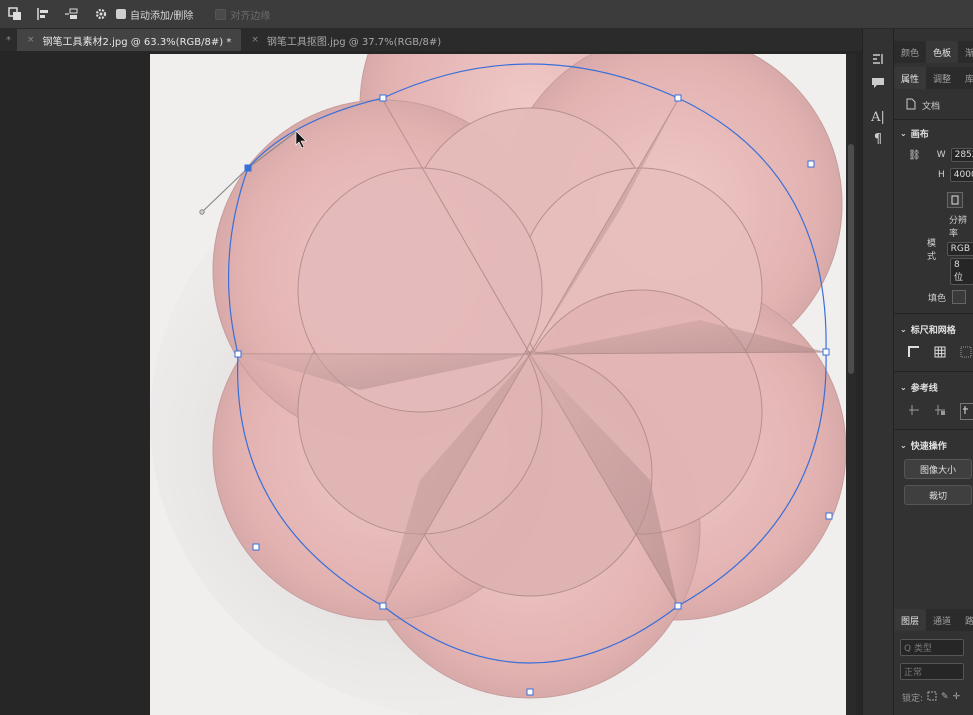 The width and height of the screenshot is (973, 715). What do you see at coordinates (911, 105) in the screenshot?
I see `document-icon` at bounding box center [911, 105].